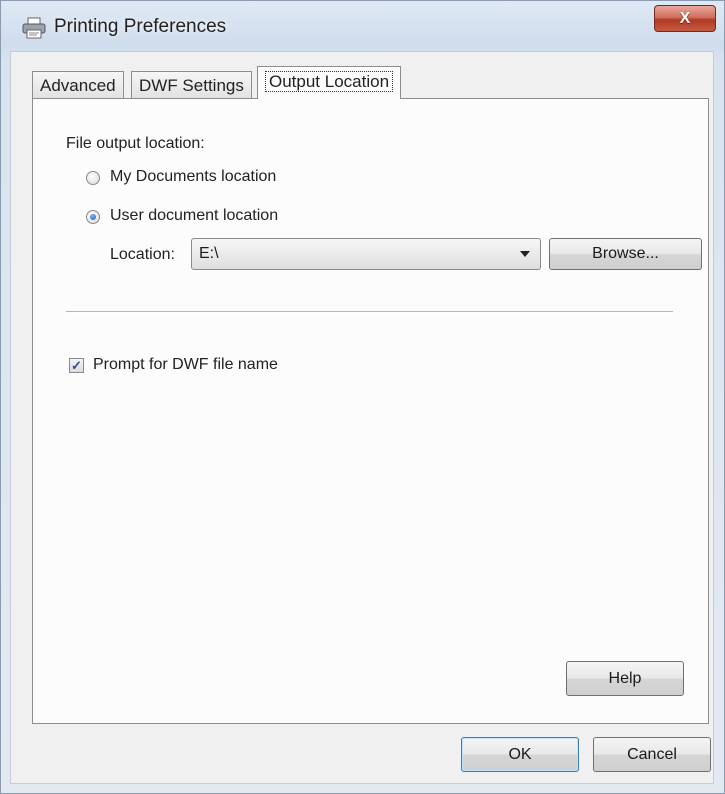 The width and height of the screenshot is (725, 794). I want to click on tab-label: Output Location, so click(329, 81).